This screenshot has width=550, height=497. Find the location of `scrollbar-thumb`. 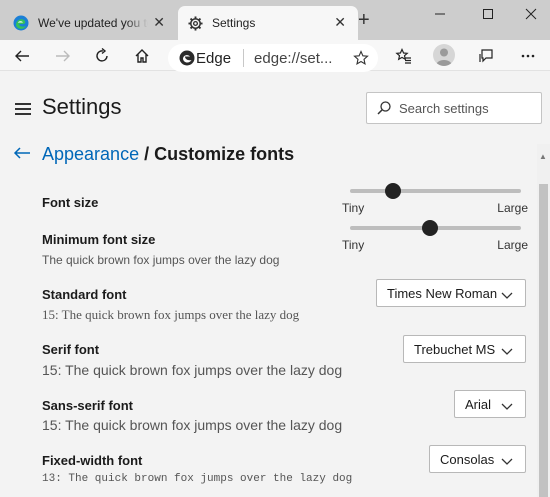

scrollbar-thumb is located at coordinates (543, 340).